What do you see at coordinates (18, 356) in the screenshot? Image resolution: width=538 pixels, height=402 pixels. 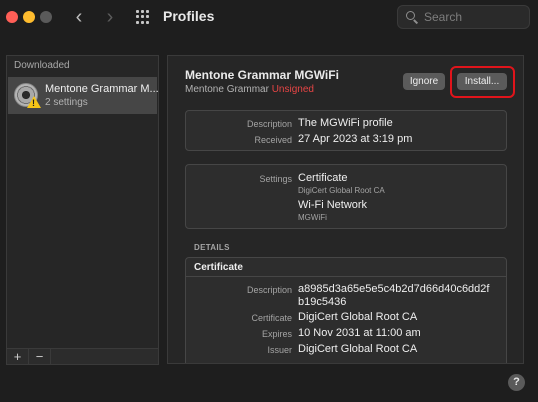 I see `add-profile-button: +` at bounding box center [18, 356].